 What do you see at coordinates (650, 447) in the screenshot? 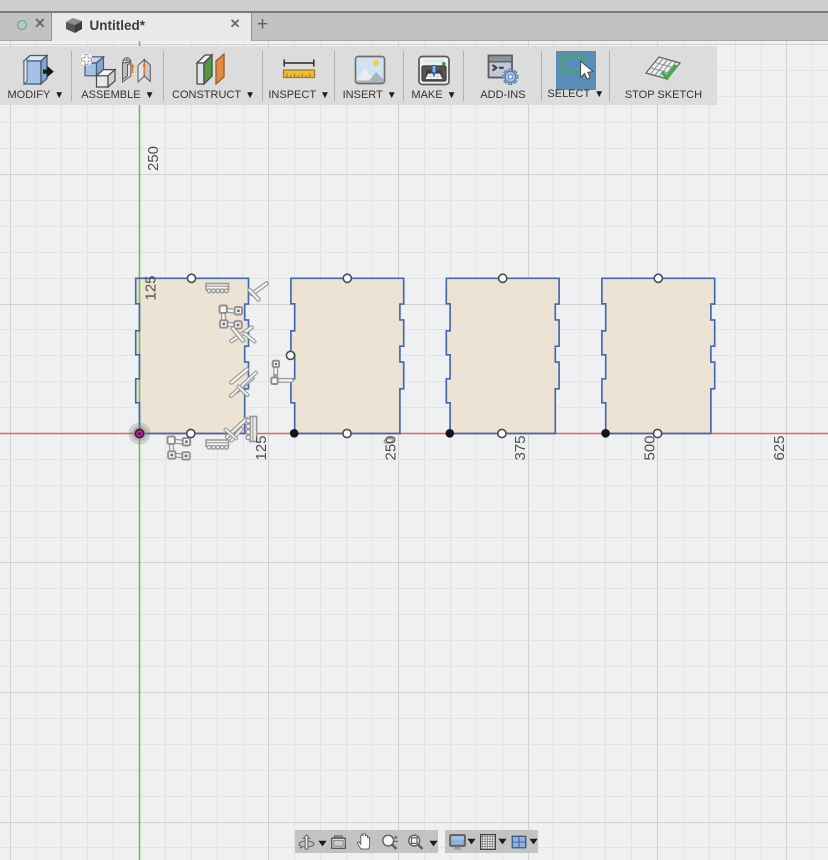
I see `svg-text: 500` at bounding box center [650, 447].